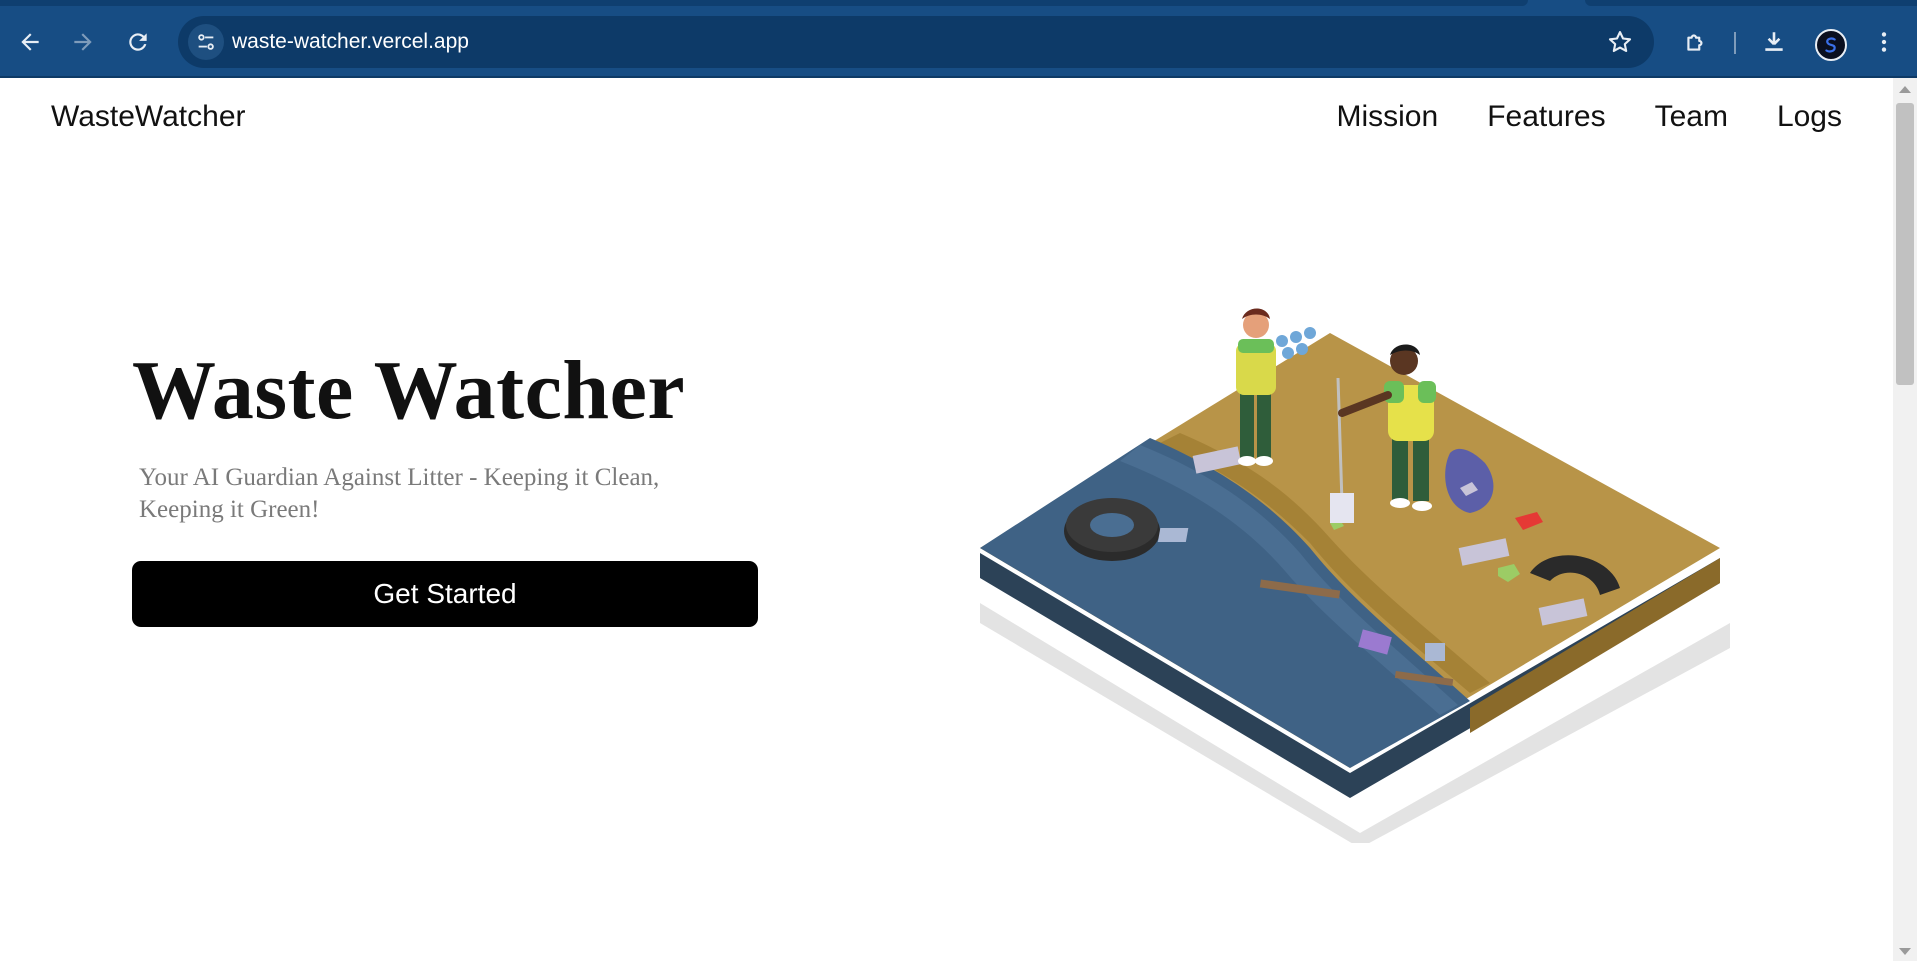  I want to click on reload-icon, so click(138, 42).